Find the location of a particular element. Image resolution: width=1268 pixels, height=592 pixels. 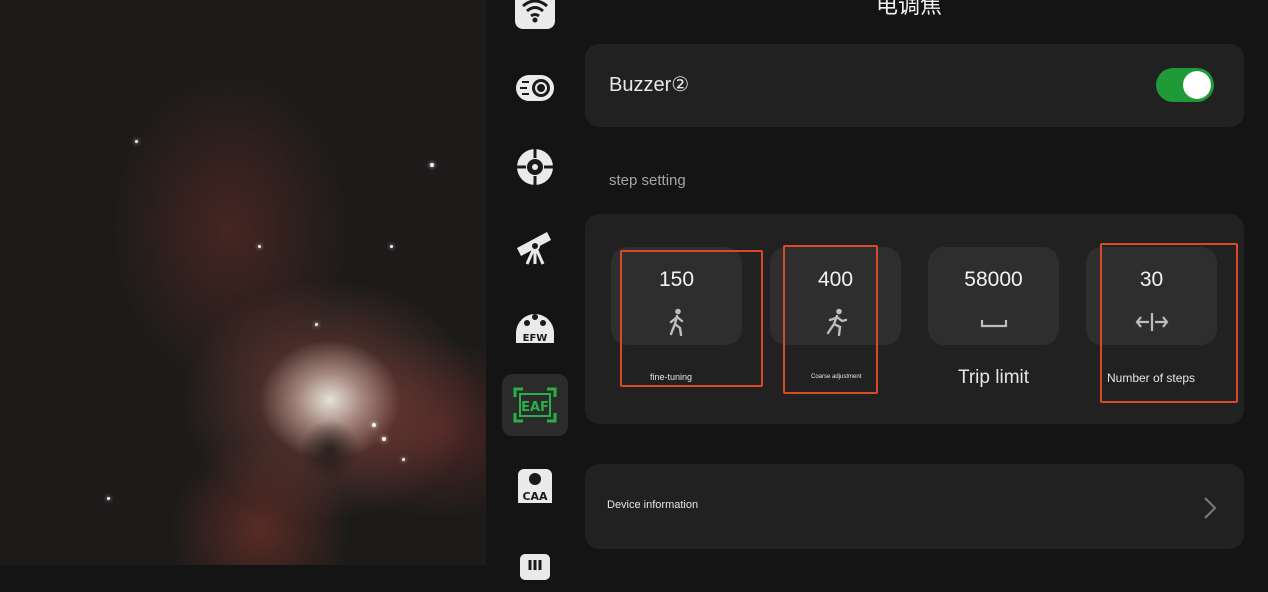

sidebar-item-rotator: CAA is located at coordinates (535, 484).